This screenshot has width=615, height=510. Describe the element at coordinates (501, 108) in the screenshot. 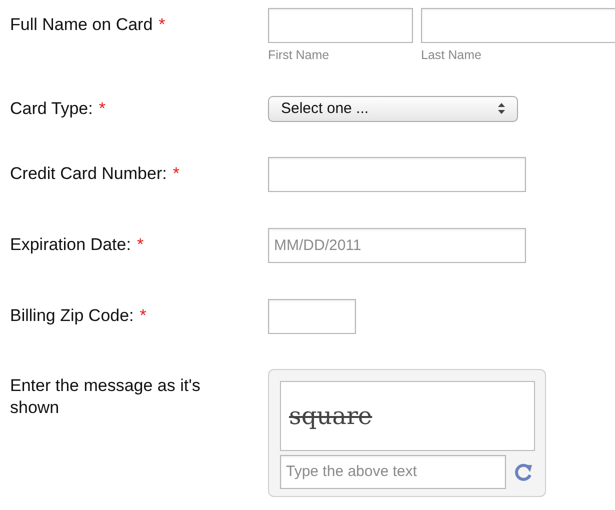

I see `stepper-icon` at that location.